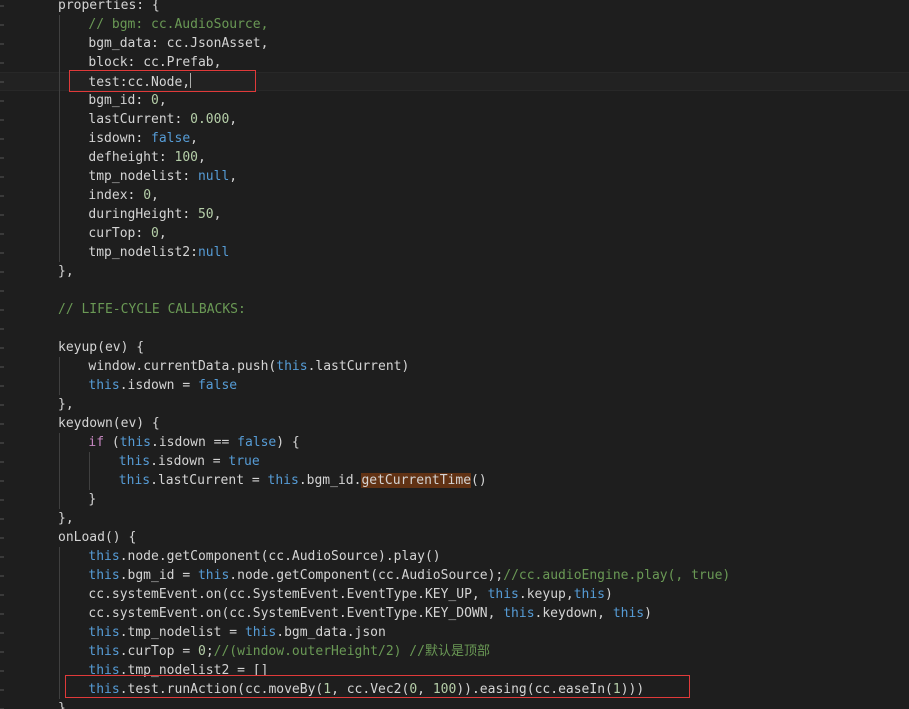 This screenshot has height=709, width=909. What do you see at coordinates (454, 423) in the screenshot?
I see `code-line: keydown(ev) {` at bounding box center [454, 423].